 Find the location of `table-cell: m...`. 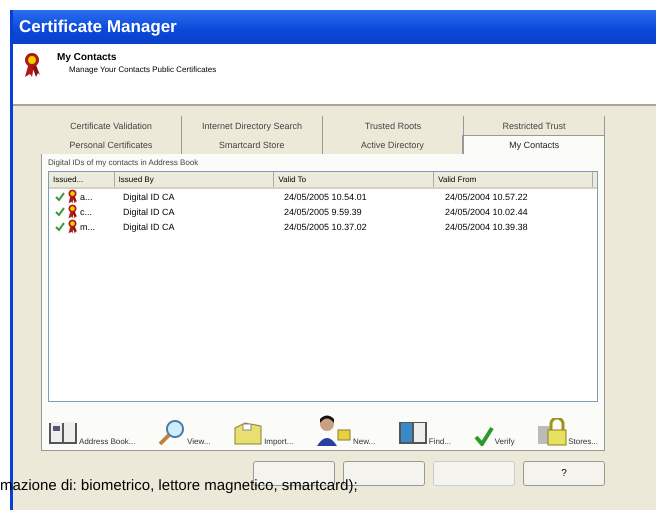

table-cell: m... is located at coordinates (87, 227).